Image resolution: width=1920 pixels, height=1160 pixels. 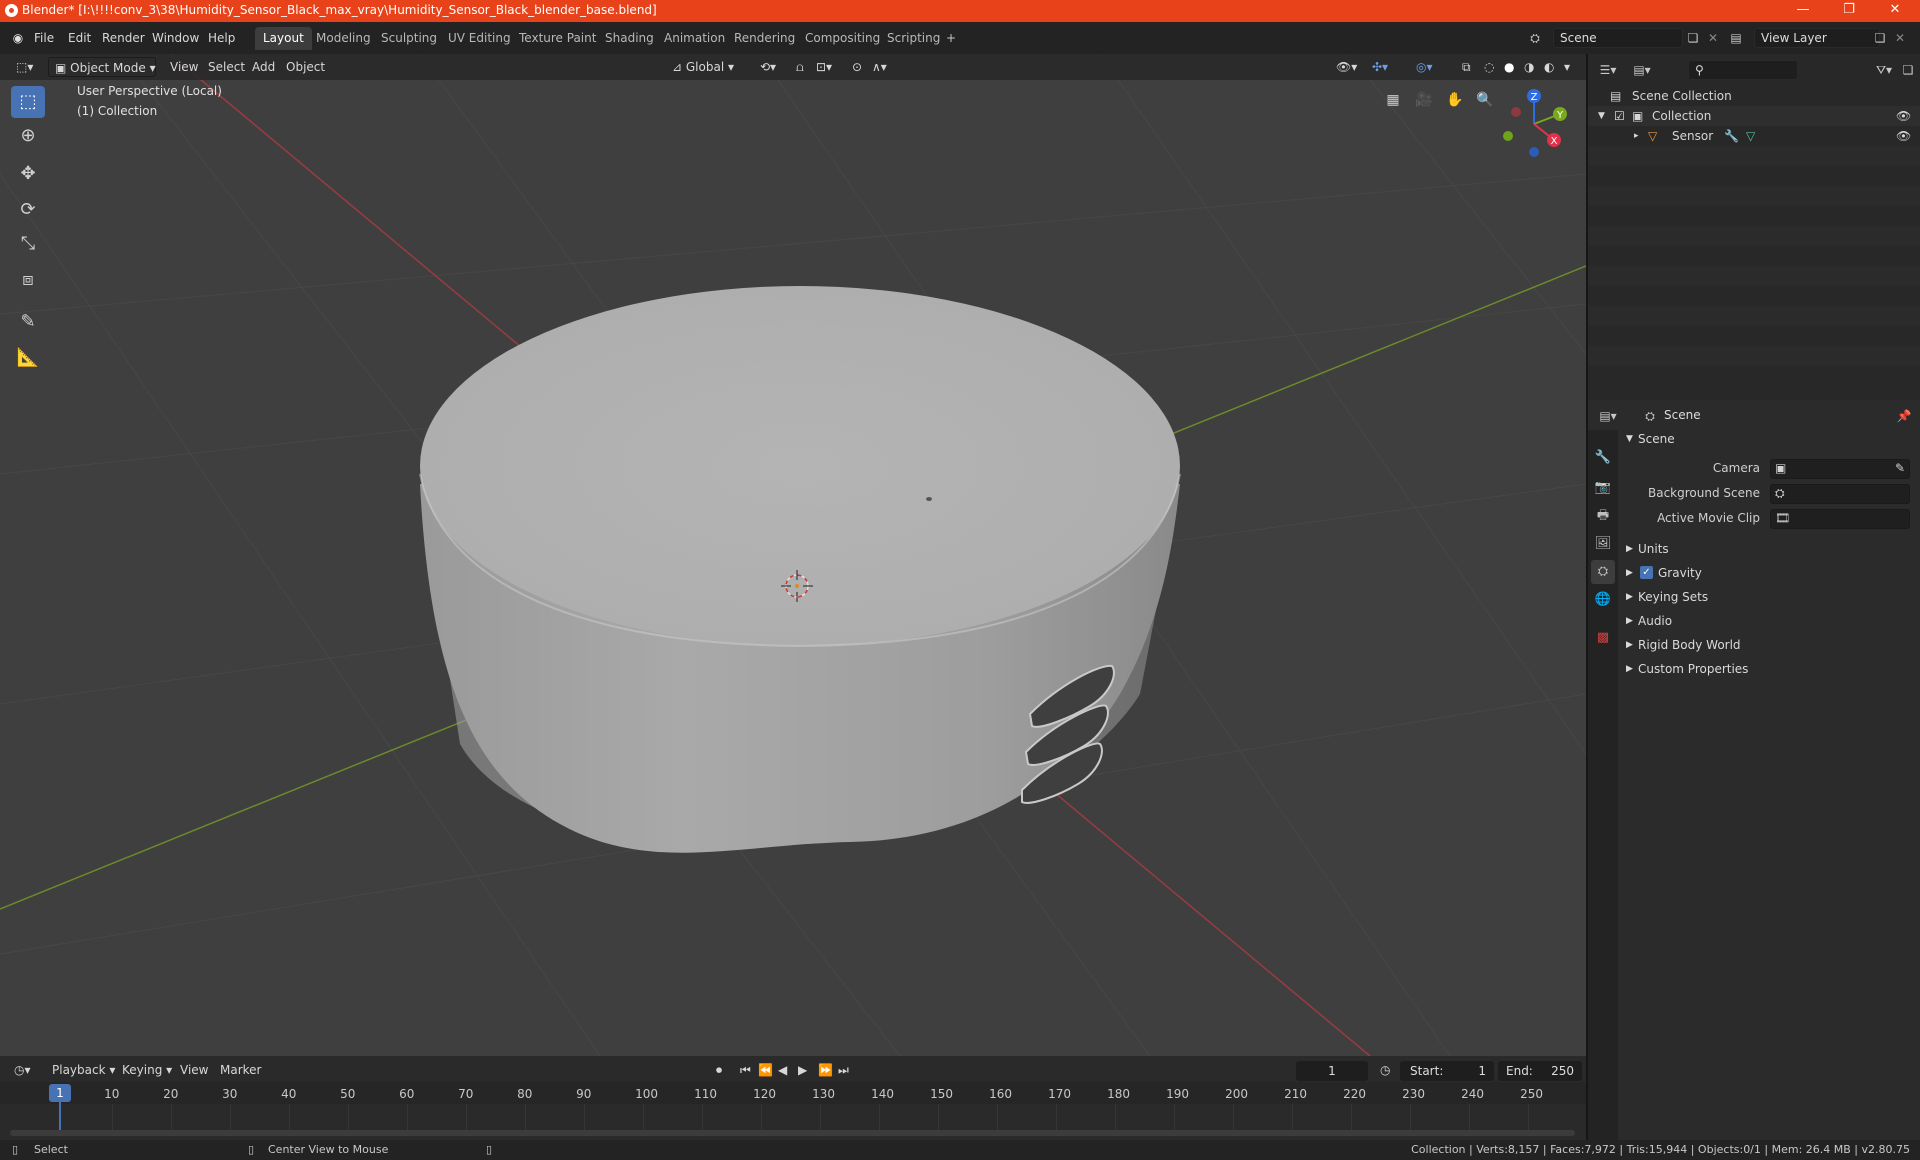 What do you see at coordinates (343, 38) in the screenshot?
I see `tab-modeling: Modeling` at bounding box center [343, 38].